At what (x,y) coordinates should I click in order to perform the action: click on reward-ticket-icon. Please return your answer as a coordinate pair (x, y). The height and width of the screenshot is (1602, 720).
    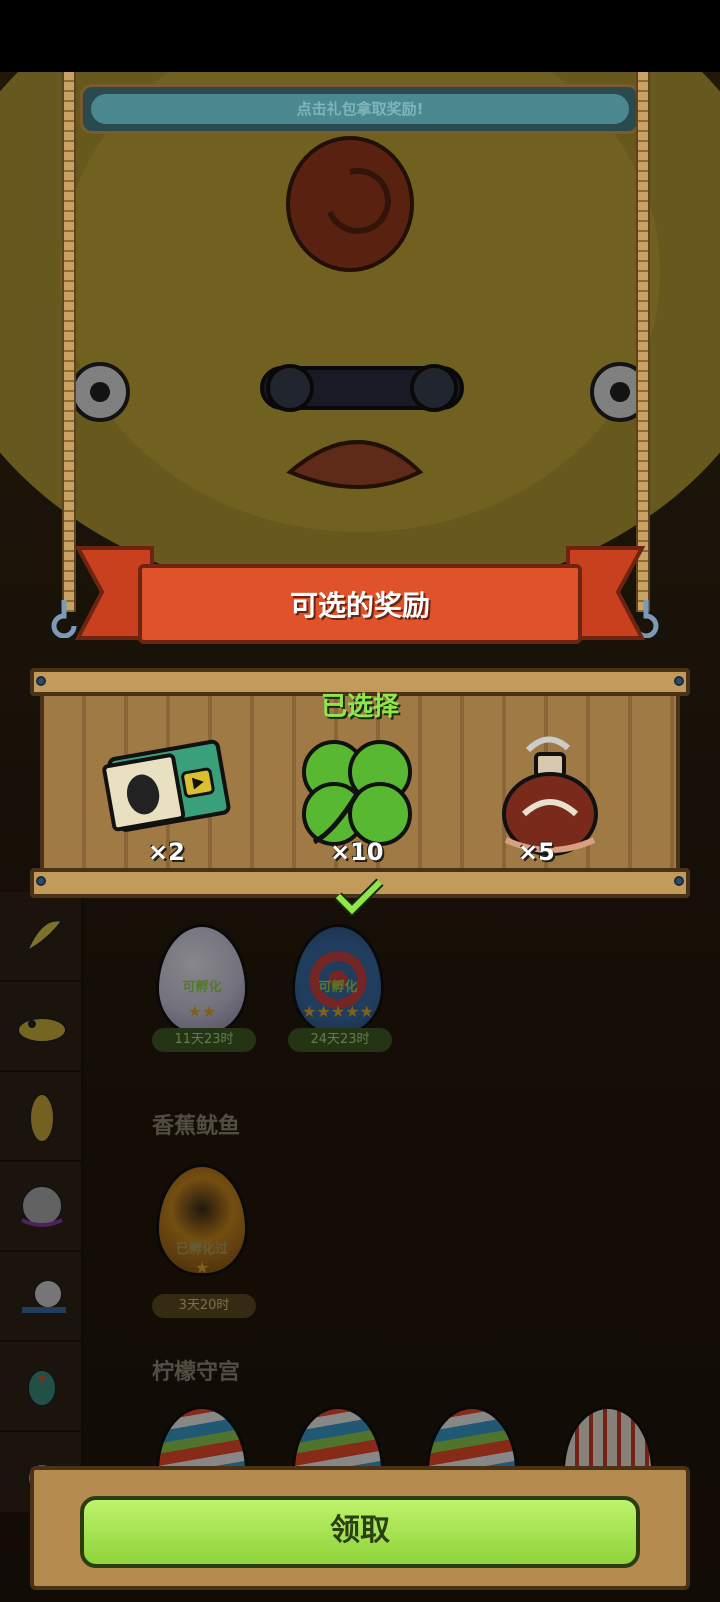
    Looking at the image, I should click on (168, 786).